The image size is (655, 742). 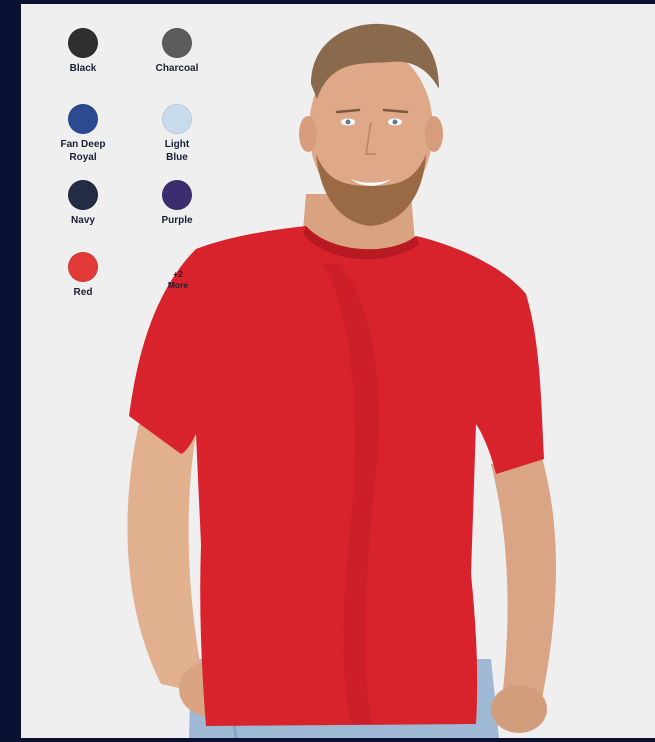 I want to click on swatch-navy: Navy, so click(x=83, y=203).